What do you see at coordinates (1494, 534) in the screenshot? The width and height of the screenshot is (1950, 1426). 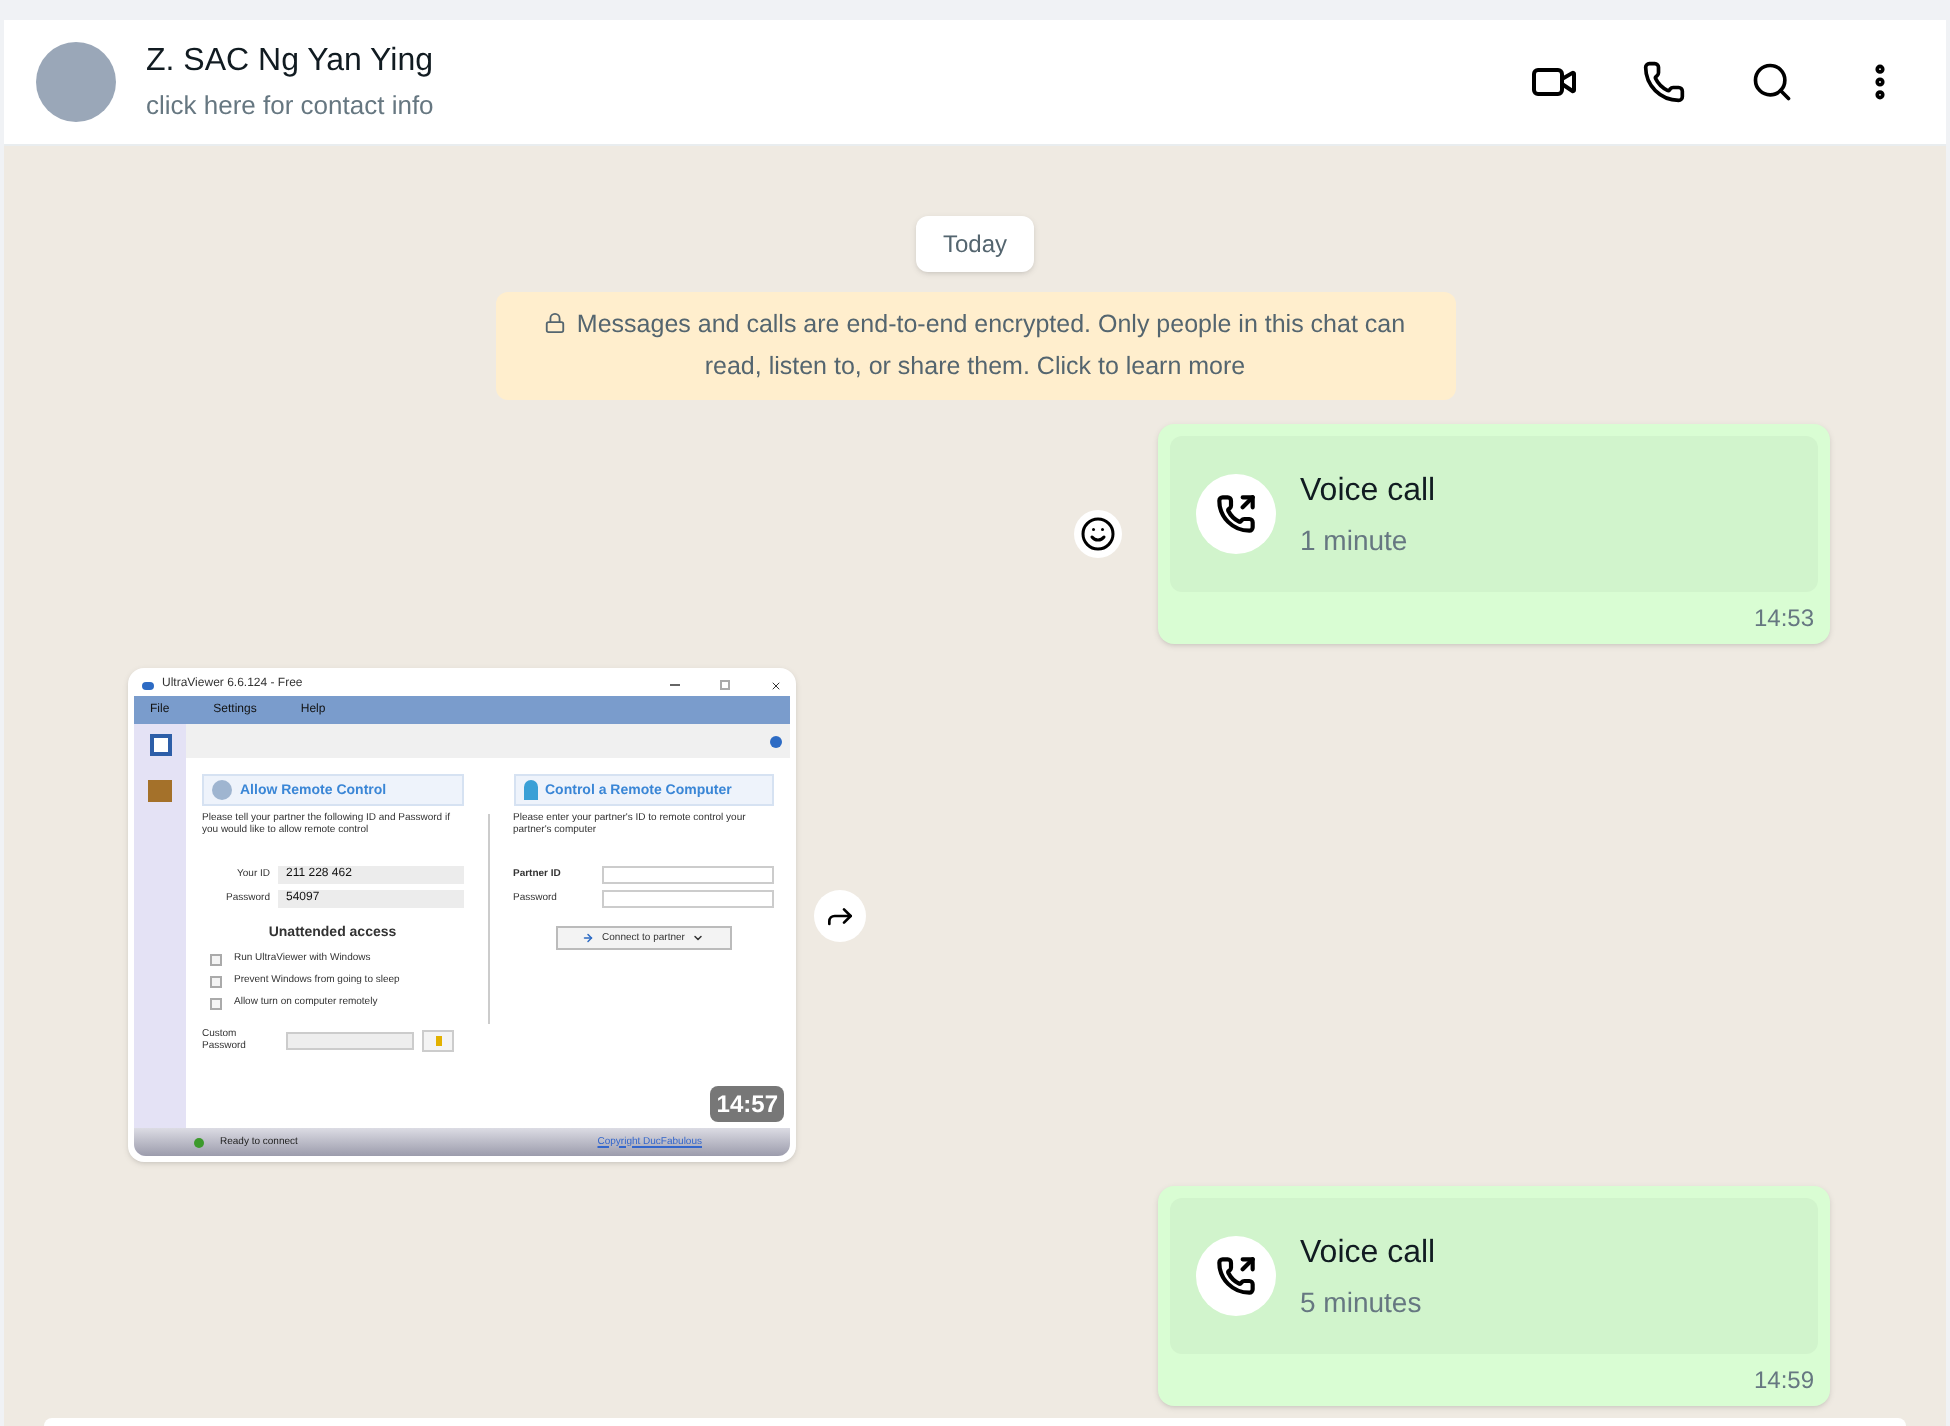 I see `call-bubble: Voice call 1 minute 14:53` at bounding box center [1494, 534].